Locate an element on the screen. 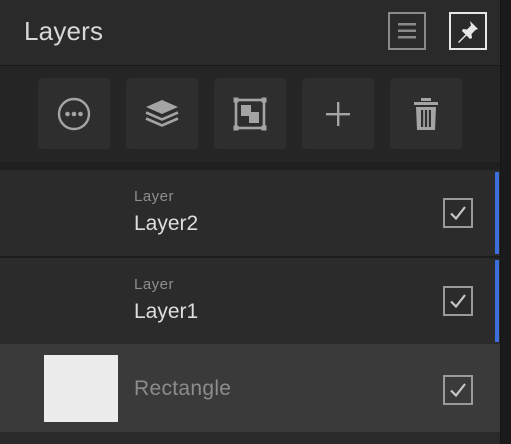 The width and height of the screenshot is (511, 444). delete-layer-button is located at coordinates (426, 113).